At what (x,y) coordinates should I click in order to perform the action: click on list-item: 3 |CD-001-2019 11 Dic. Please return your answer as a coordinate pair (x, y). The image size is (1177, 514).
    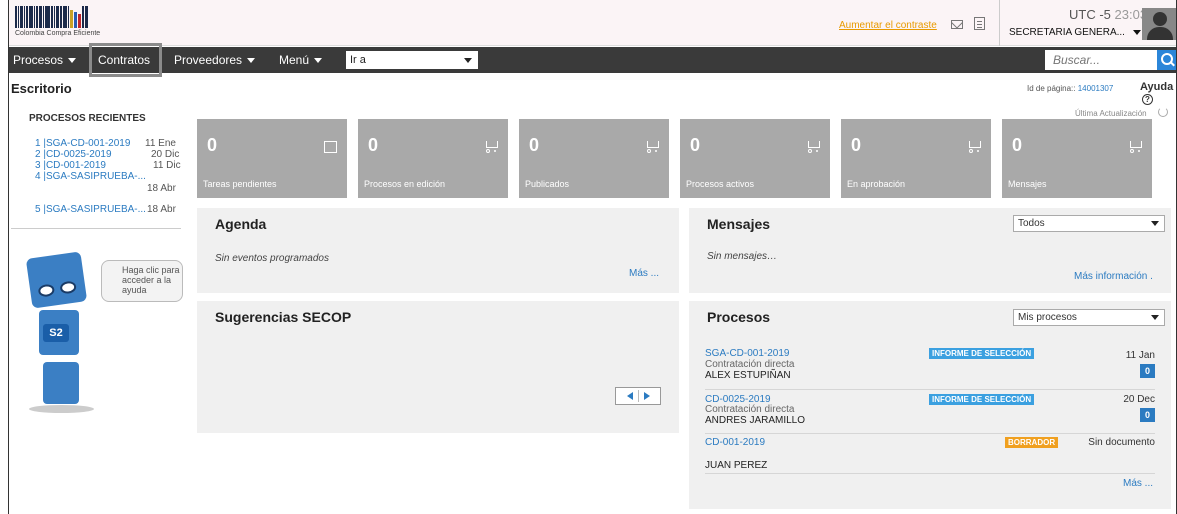
    Looking at the image, I should click on (108, 165).